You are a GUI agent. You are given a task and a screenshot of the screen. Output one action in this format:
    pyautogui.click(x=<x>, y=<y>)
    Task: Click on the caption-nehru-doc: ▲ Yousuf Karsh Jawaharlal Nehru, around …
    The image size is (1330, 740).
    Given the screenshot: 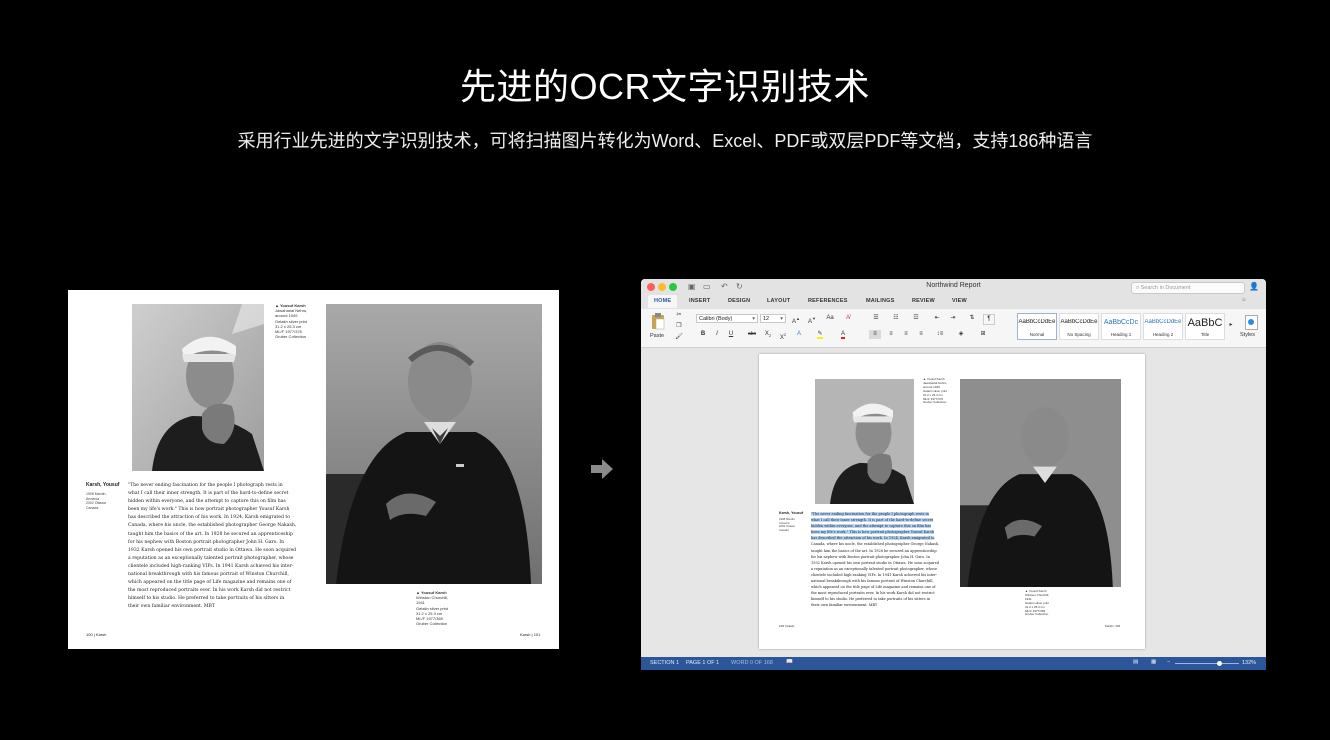 What is the action you would take?
    pyautogui.click(x=935, y=391)
    